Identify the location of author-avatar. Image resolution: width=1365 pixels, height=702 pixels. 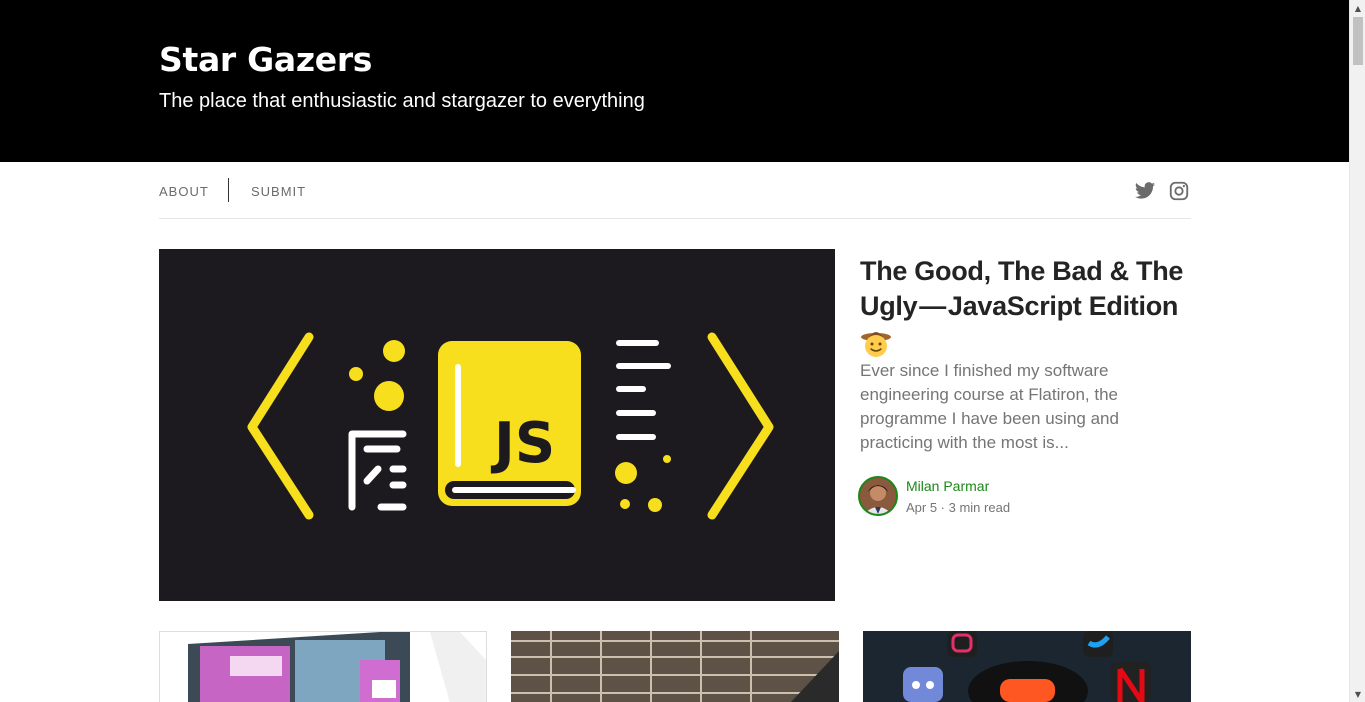
(878, 496).